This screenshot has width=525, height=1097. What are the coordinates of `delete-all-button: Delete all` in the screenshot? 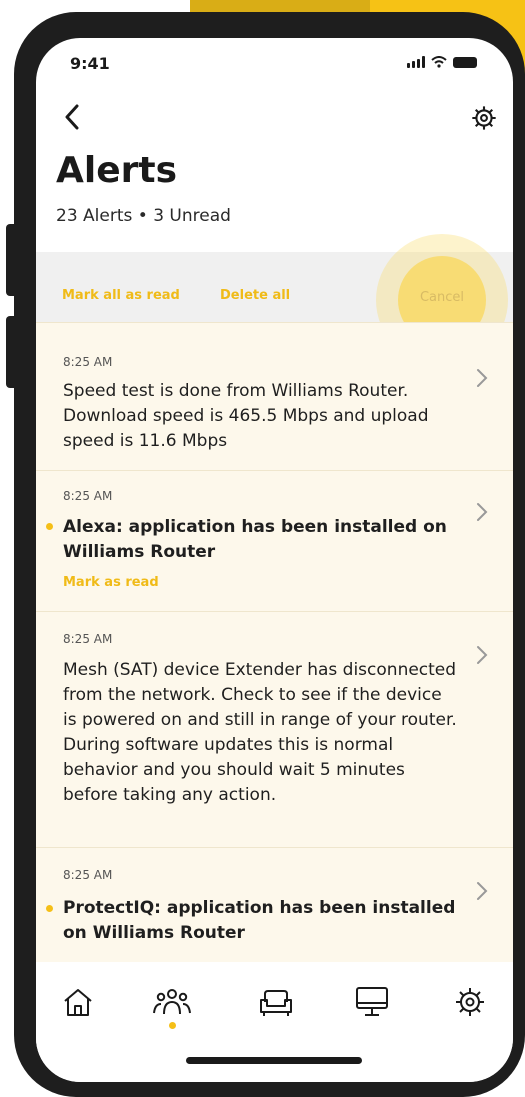 It's located at (255, 295).